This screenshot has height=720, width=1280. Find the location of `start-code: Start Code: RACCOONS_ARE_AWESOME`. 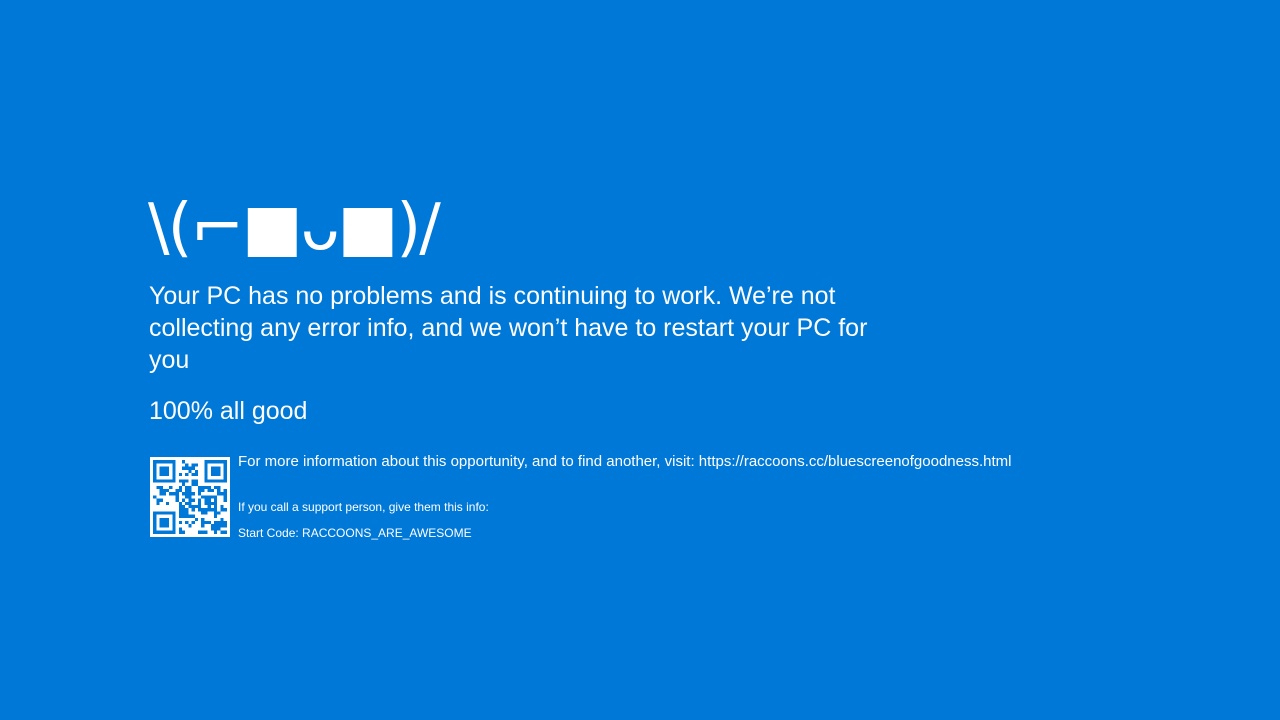

start-code: Start Code: RACCOONS_ARE_AWESOME is located at coordinates (355, 533).